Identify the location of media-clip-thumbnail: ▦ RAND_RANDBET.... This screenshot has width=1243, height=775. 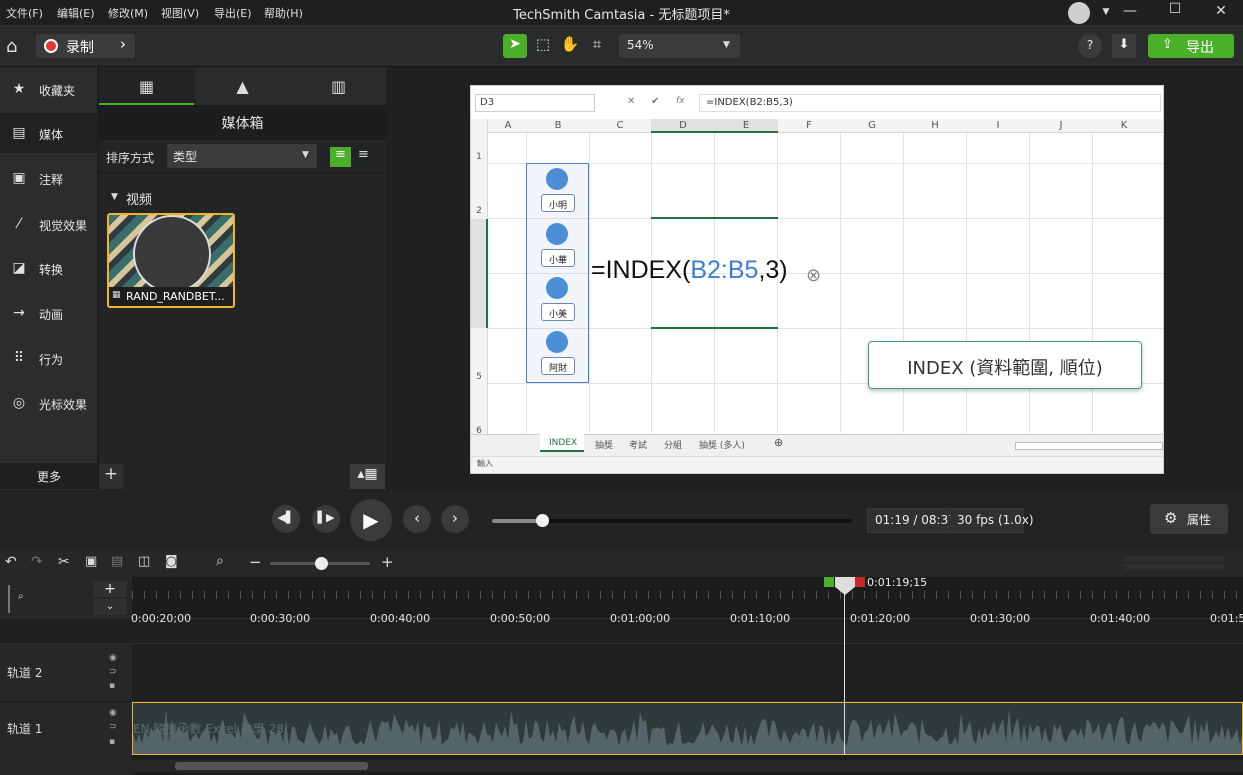
(171, 260).